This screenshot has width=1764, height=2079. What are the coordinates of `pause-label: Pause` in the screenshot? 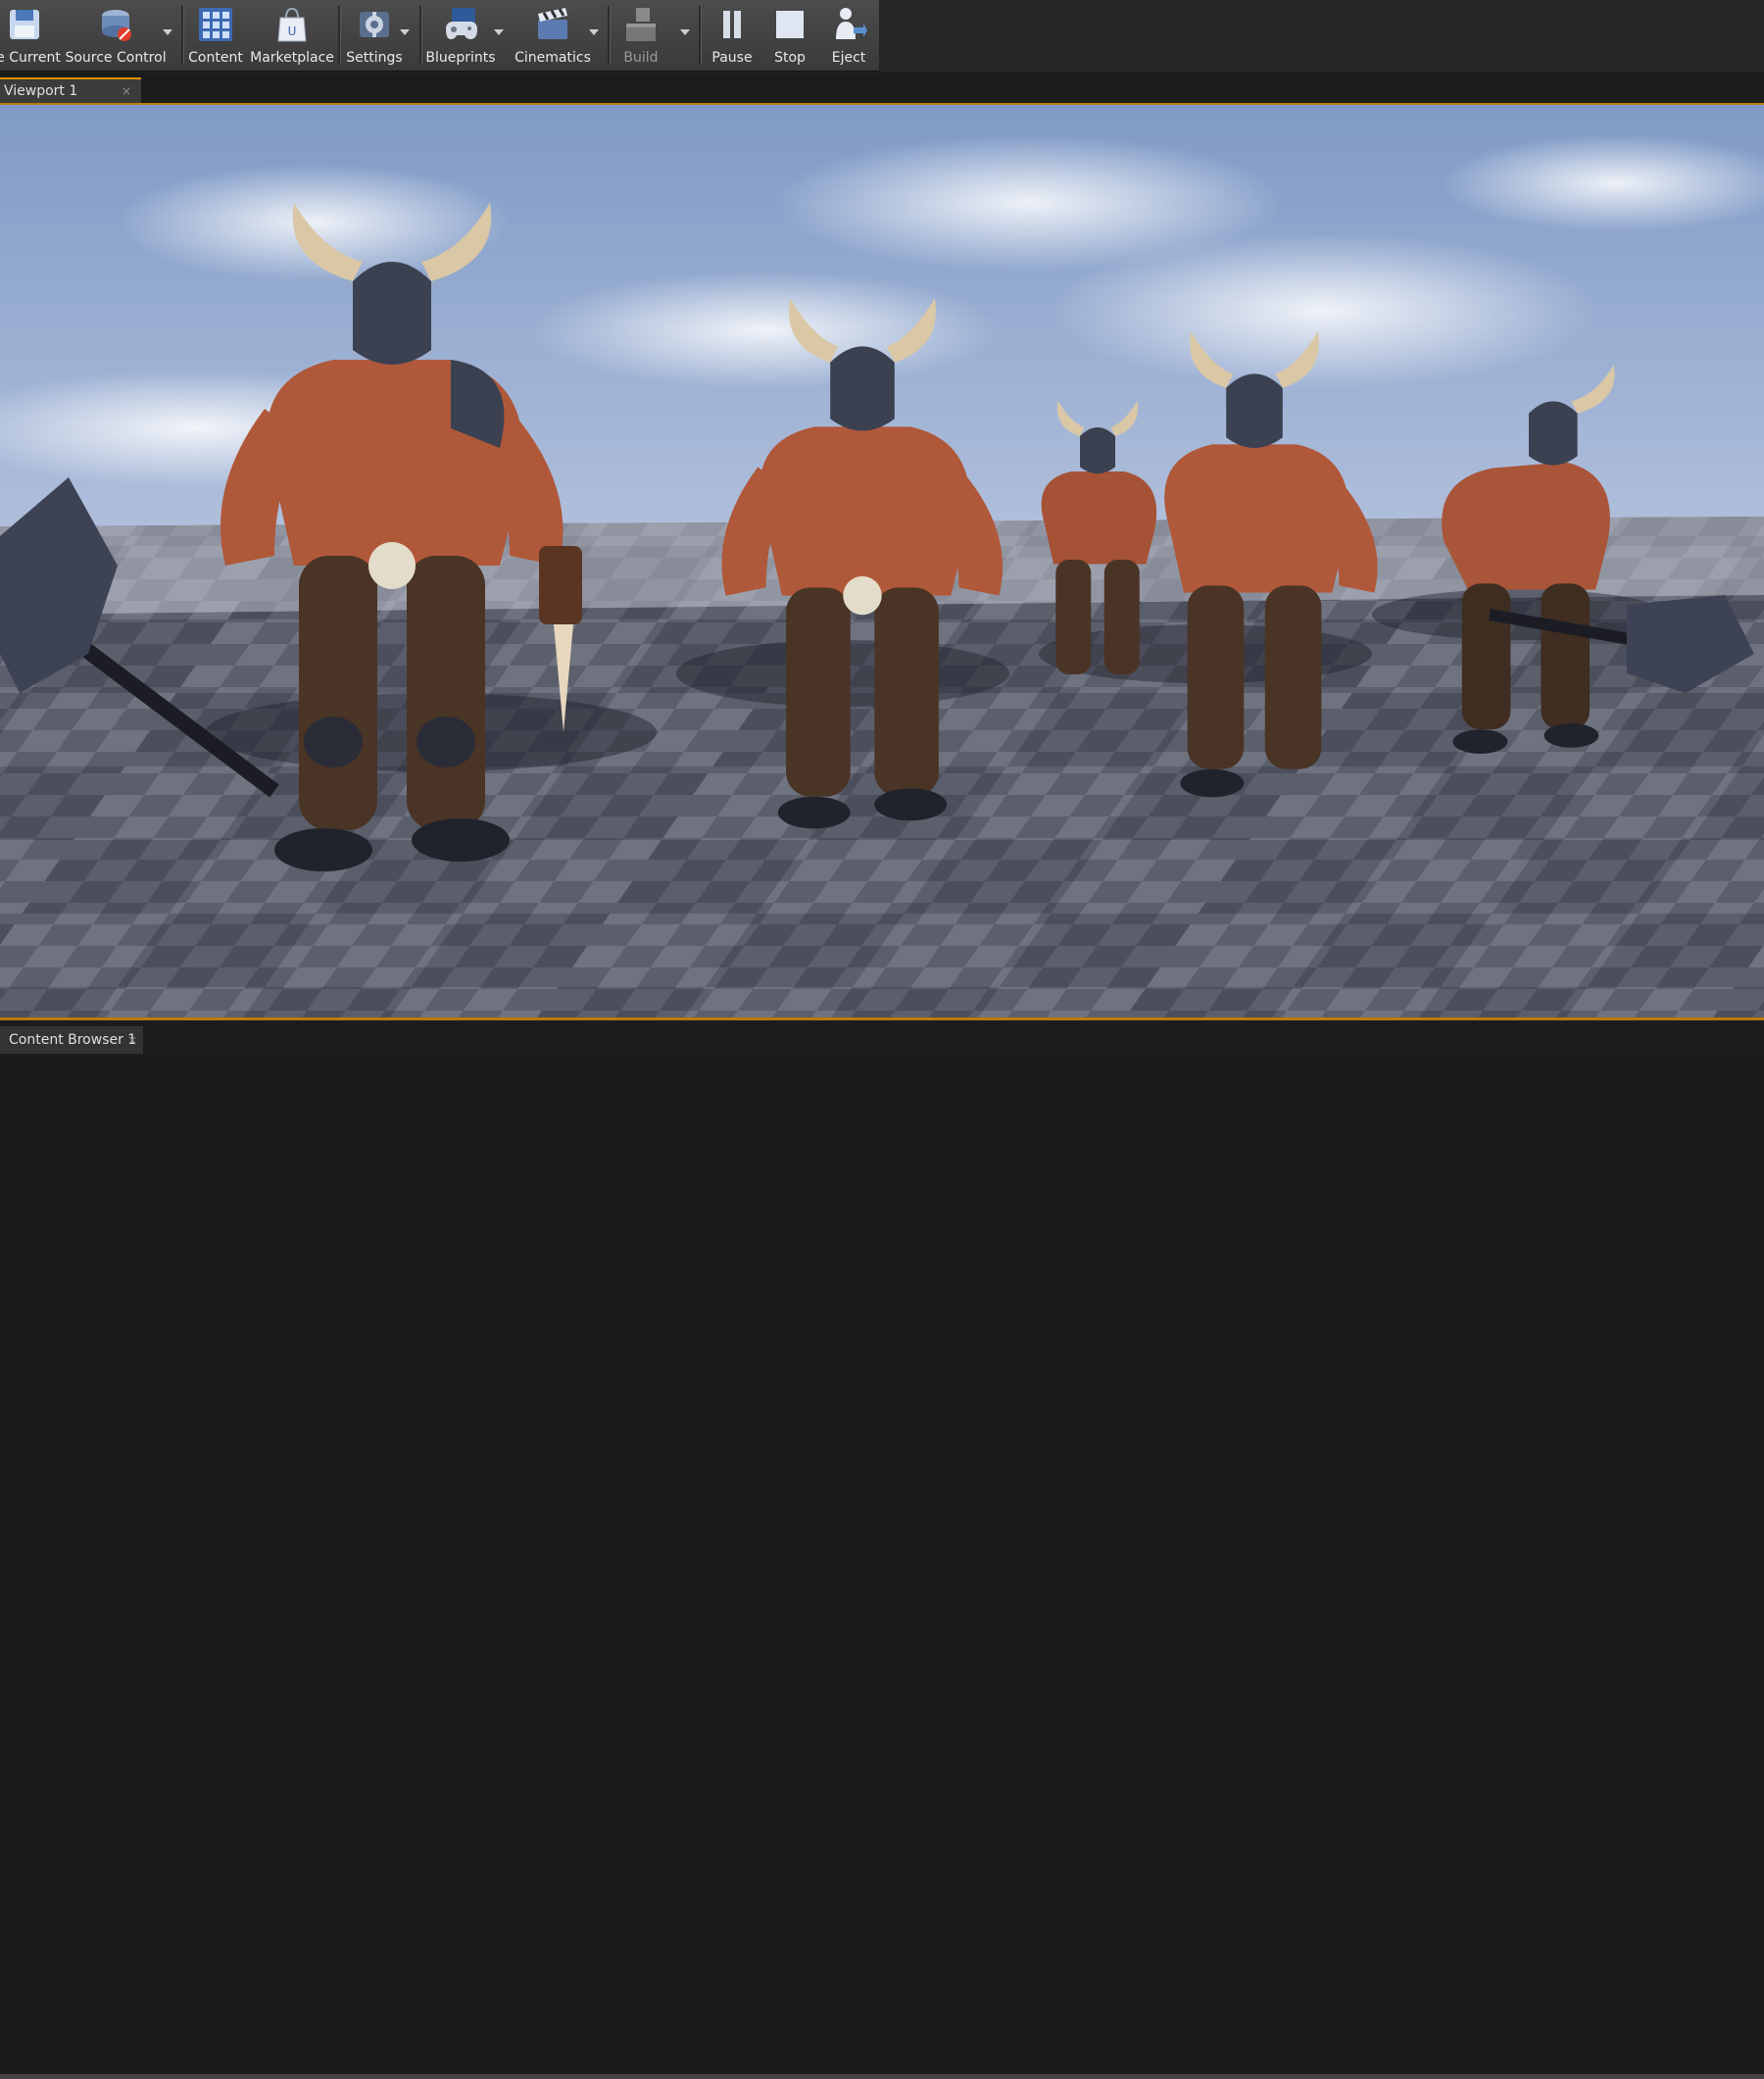 It's located at (732, 58).